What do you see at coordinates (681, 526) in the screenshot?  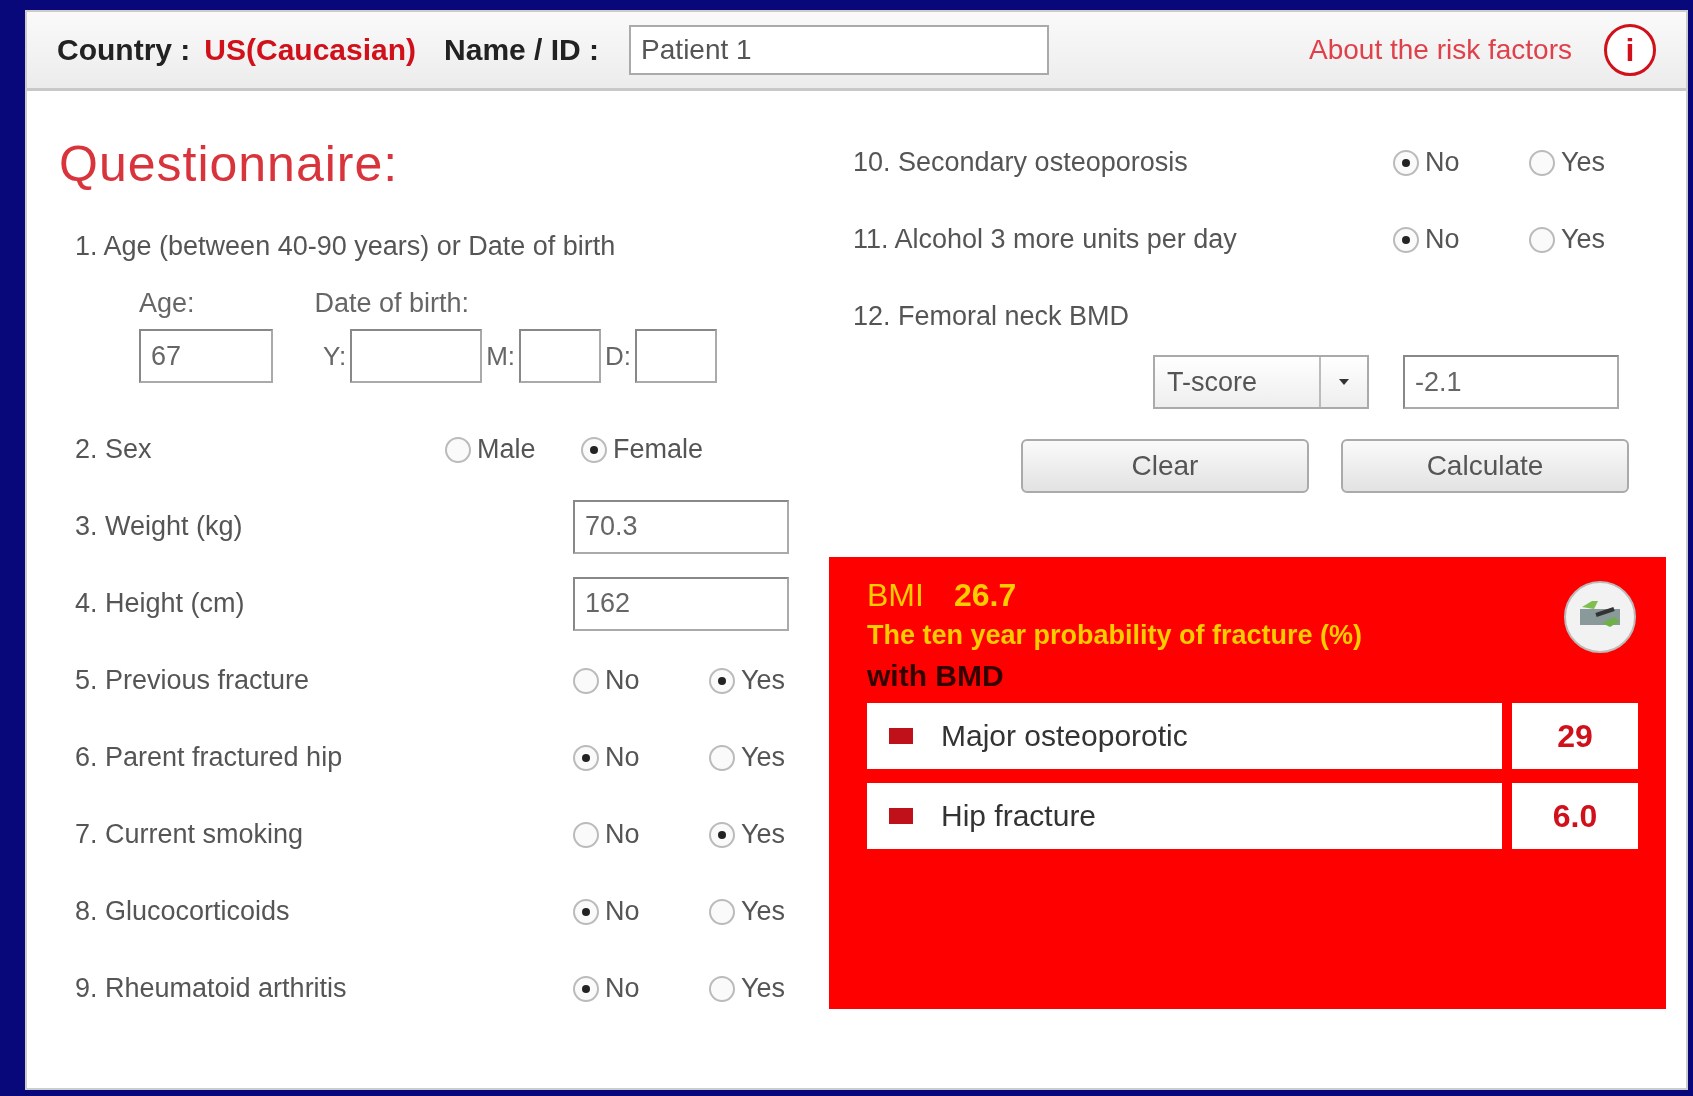 I see `measurement-field: 70.3` at bounding box center [681, 526].